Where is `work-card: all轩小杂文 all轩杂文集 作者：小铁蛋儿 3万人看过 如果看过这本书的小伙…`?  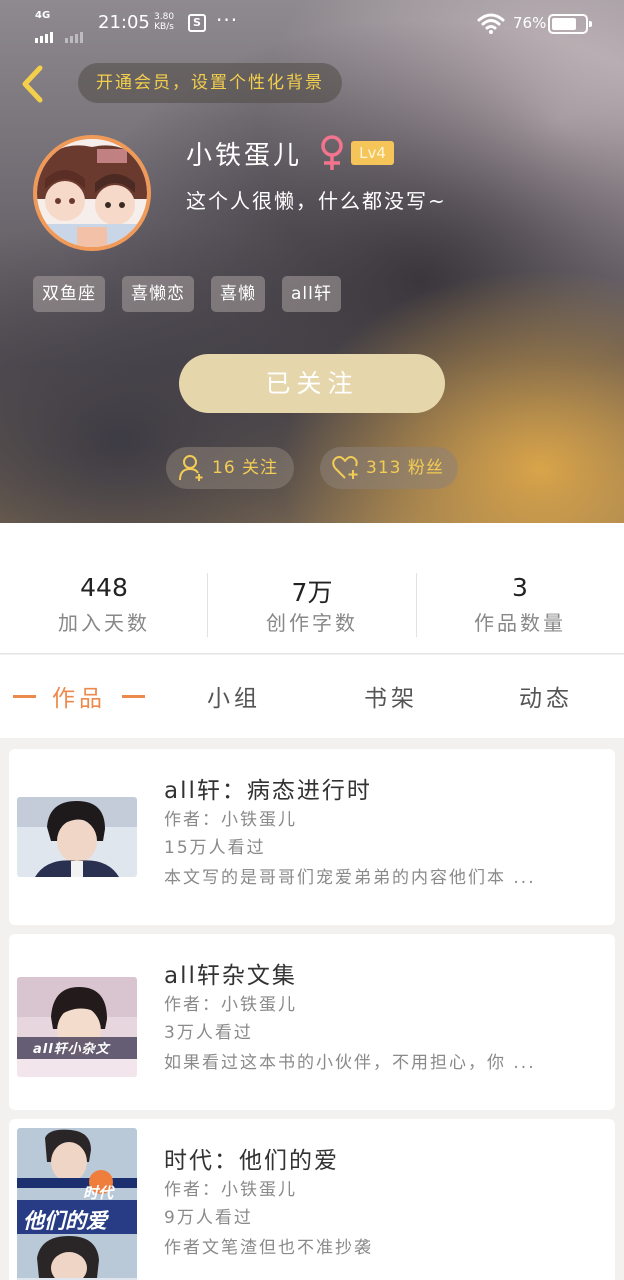 work-card: all轩小杂文 all轩杂文集 作者：小铁蛋儿 3万人看过 如果看过这本书的小伙… is located at coordinates (312, 1022).